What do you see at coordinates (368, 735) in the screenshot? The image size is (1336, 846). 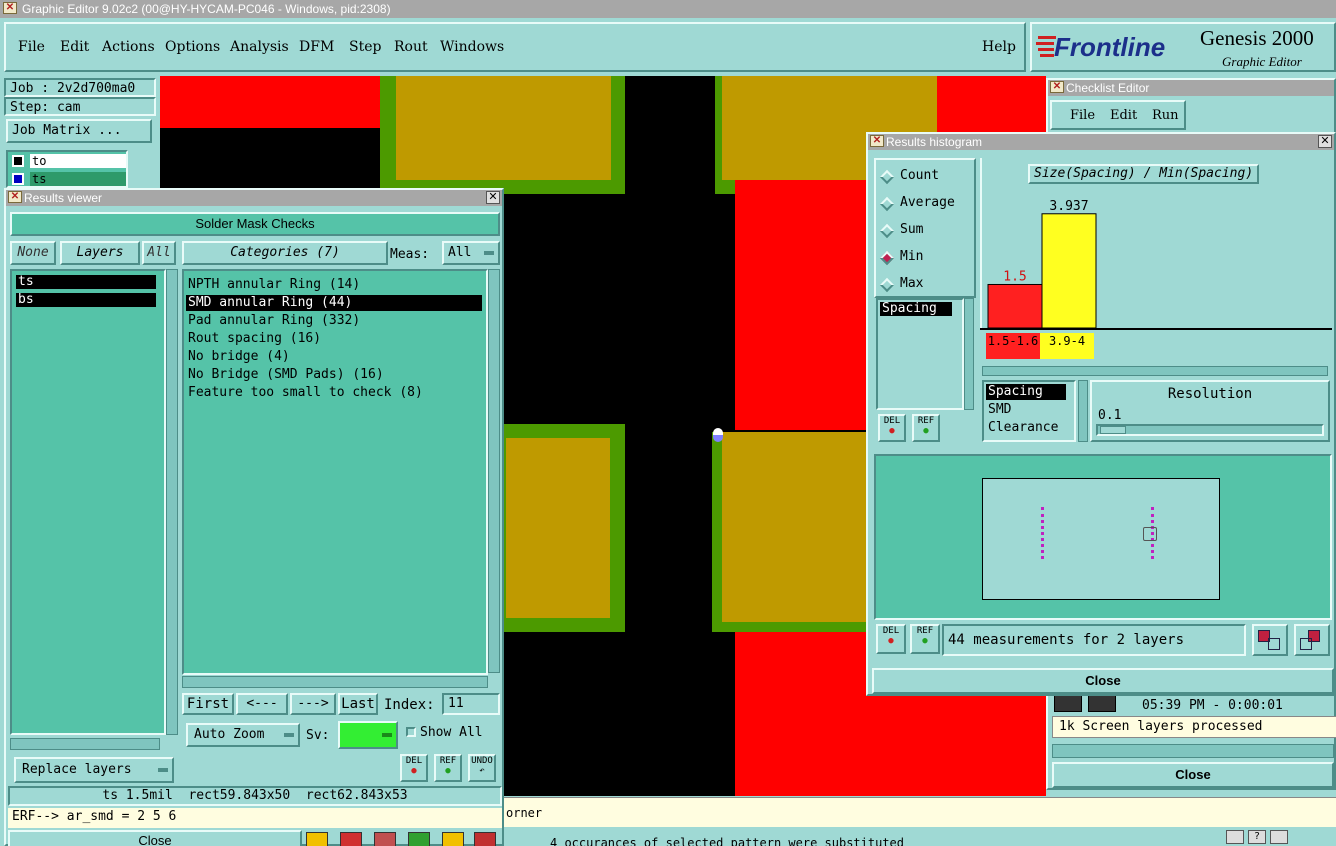 I see `sv-color-dropdown` at bounding box center [368, 735].